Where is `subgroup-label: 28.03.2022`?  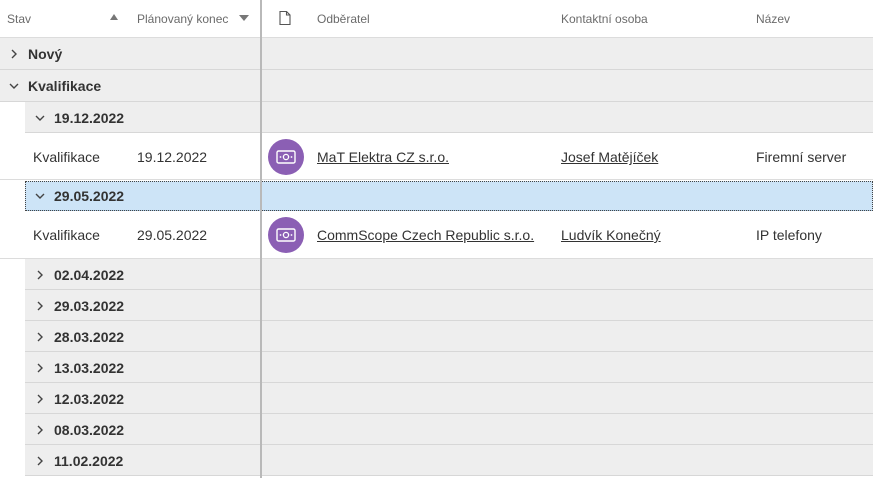
subgroup-label: 28.03.2022 is located at coordinates (89, 337).